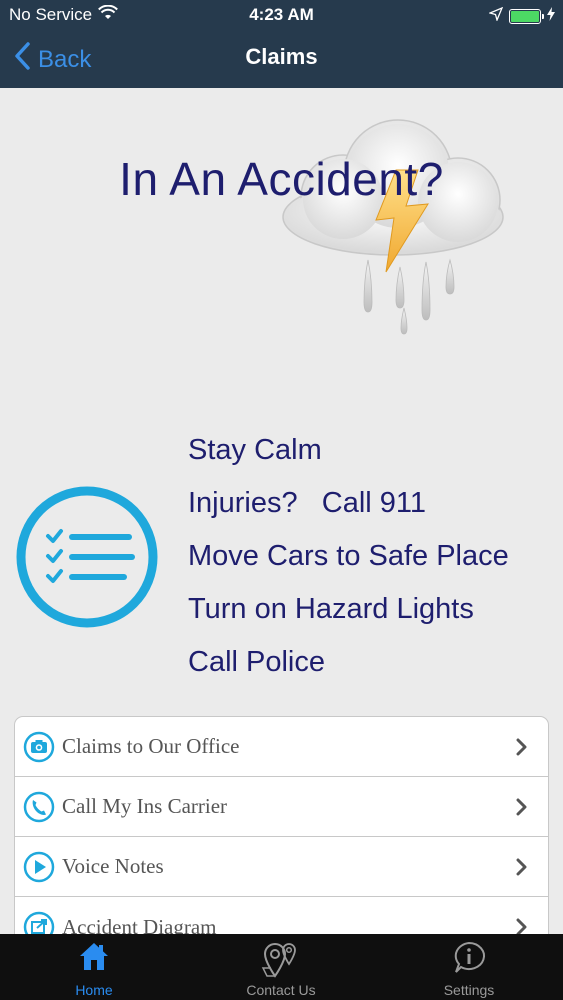 This screenshot has width=563, height=1000. What do you see at coordinates (113, 866) in the screenshot?
I see `menu-item-label: Voice Notes` at bounding box center [113, 866].